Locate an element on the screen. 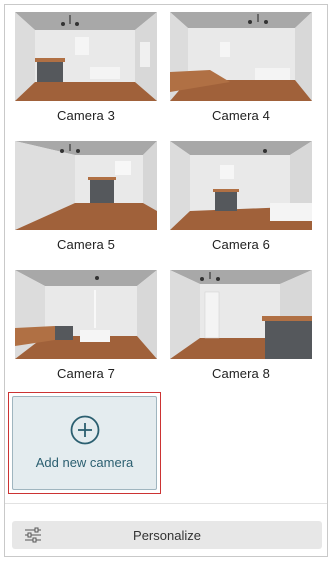 The height and width of the screenshot is (561, 332). camera-label: Camera 5 is located at coordinates (86, 244).